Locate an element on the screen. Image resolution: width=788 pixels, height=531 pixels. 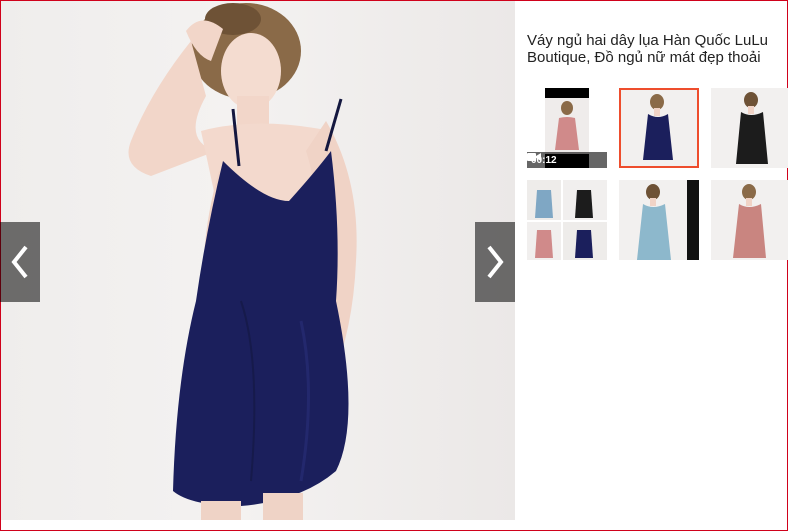
thumbnail-black-image is located at coordinates (749, 128).